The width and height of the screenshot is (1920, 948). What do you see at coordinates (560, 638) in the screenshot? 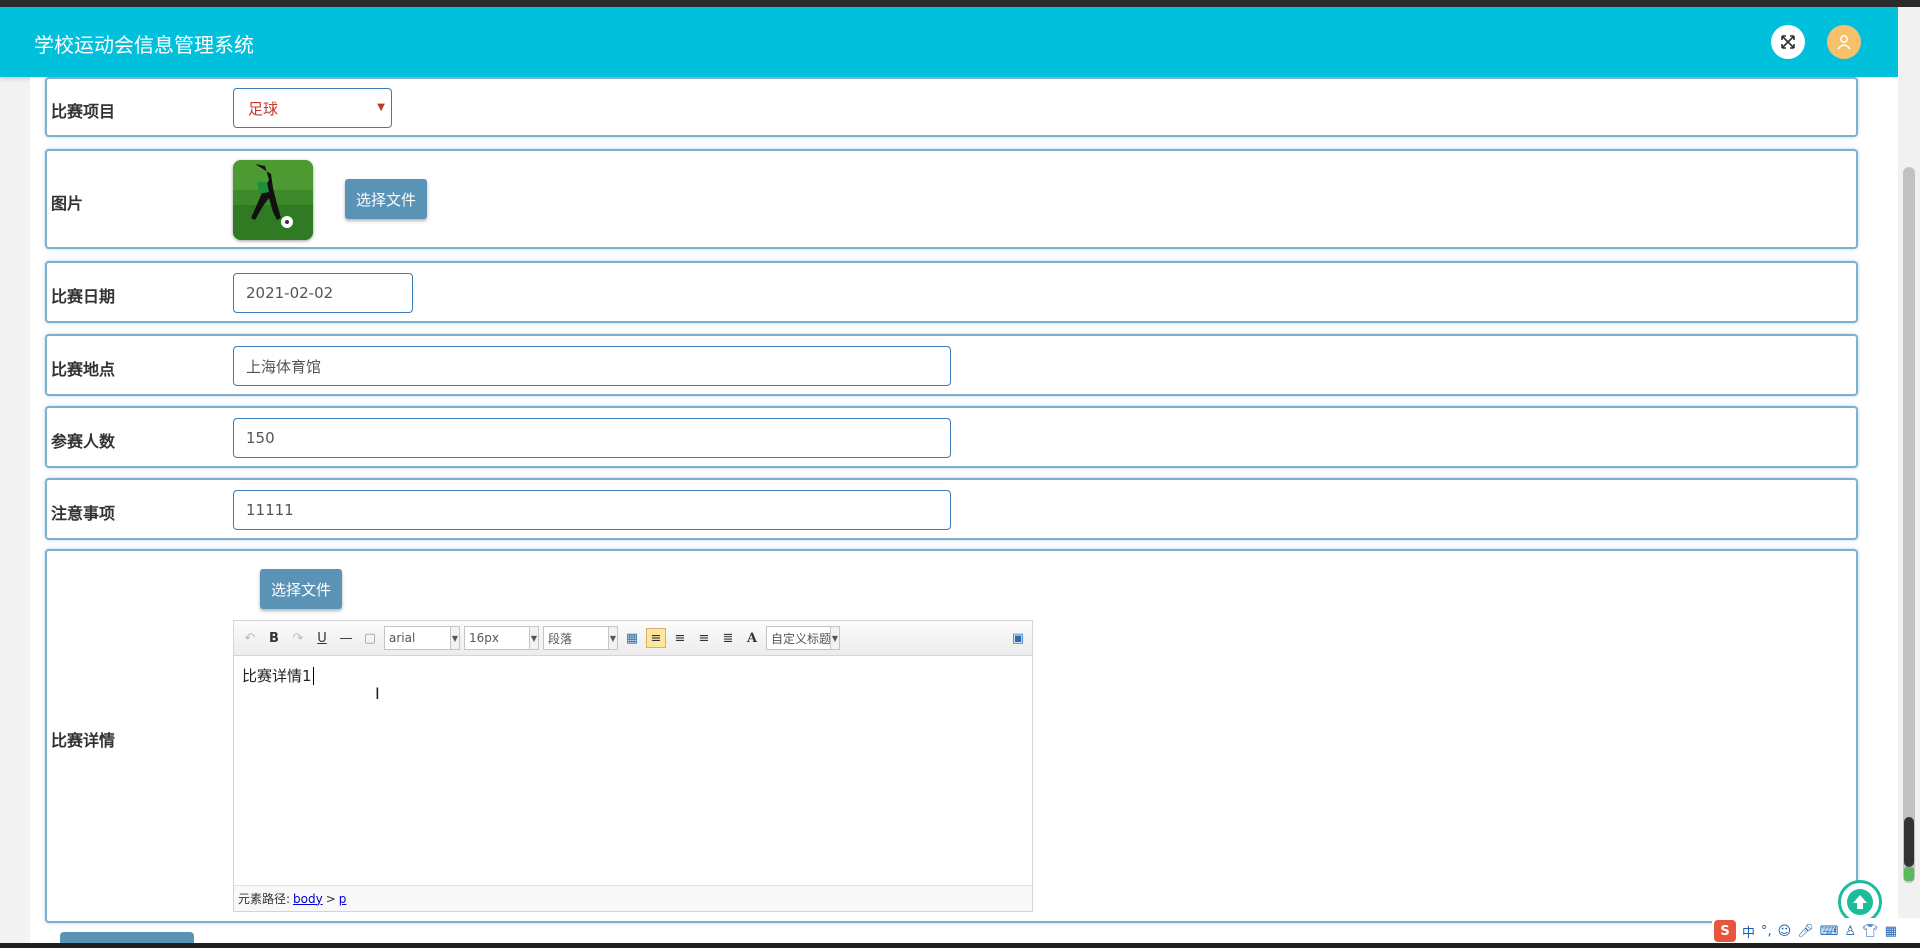
I see `paragraph-value: 段落` at bounding box center [560, 638].